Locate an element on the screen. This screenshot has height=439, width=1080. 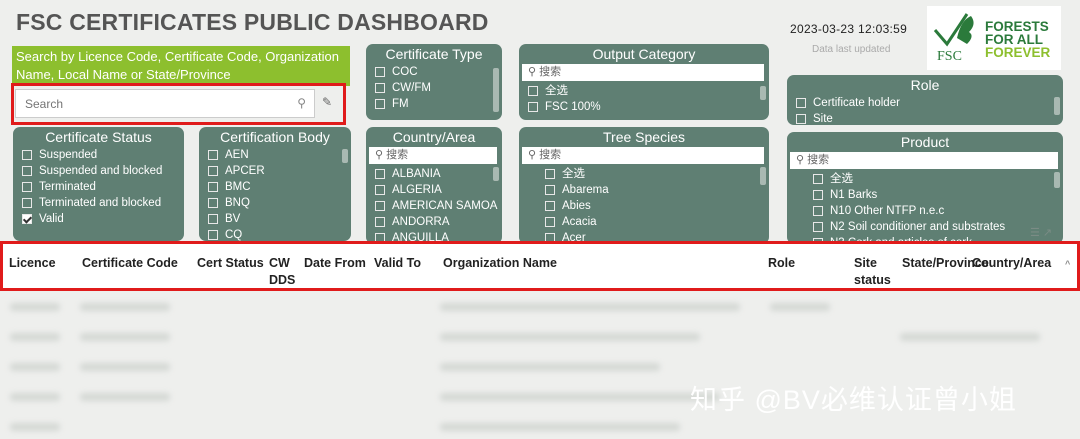
filter-option: AEN is located at coordinates (275, 155).